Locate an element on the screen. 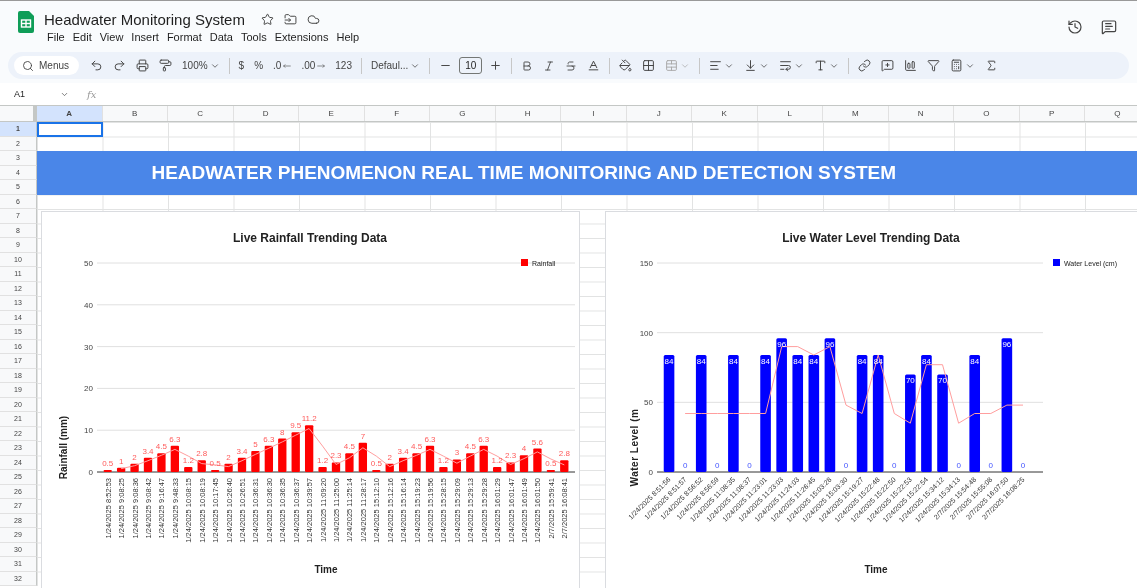 The height and width of the screenshot is (588, 1137). document-title: Headwater Monitoring System is located at coordinates (144, 19).